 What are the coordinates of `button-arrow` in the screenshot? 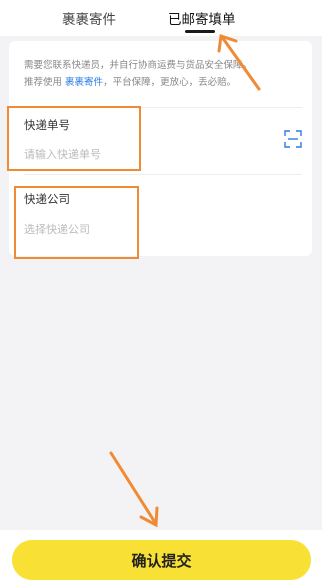 It's located at (134, 489).